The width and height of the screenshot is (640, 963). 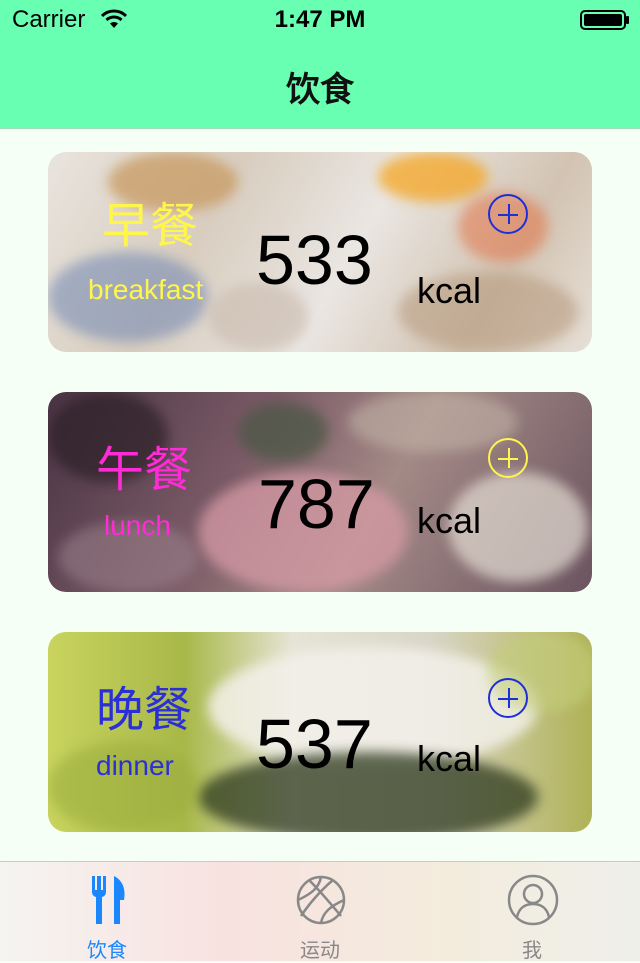 What do you see at coordinates (144, 470) in the screenshot?
I see `meal-name-cn: 午餐` at bounding box center [144, 470].